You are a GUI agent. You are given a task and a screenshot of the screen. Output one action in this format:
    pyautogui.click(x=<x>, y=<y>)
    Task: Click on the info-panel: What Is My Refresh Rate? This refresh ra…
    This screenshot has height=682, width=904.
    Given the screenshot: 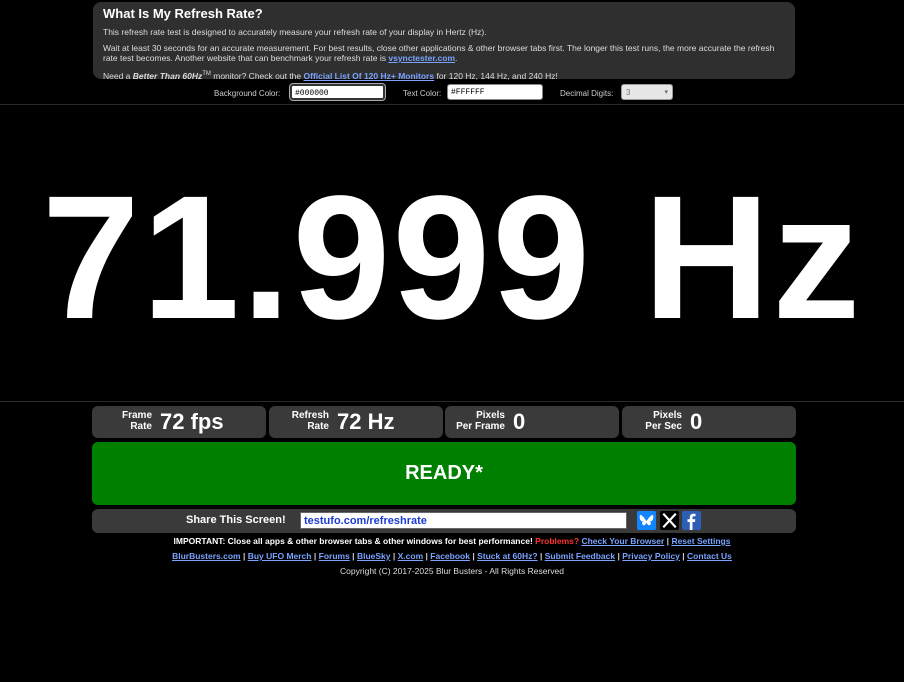 What is the action you would take?
    pyautogui.click(x=444, y=41)
    